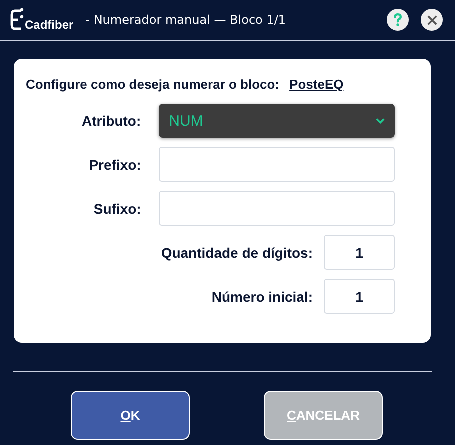 Image resolution: width=455 pixels, height=445 pixels. Describe the element at coordinates (187, 20) in the screenshot. I see `window-title: - Numerador manual — Bloco 1/1` at that location.